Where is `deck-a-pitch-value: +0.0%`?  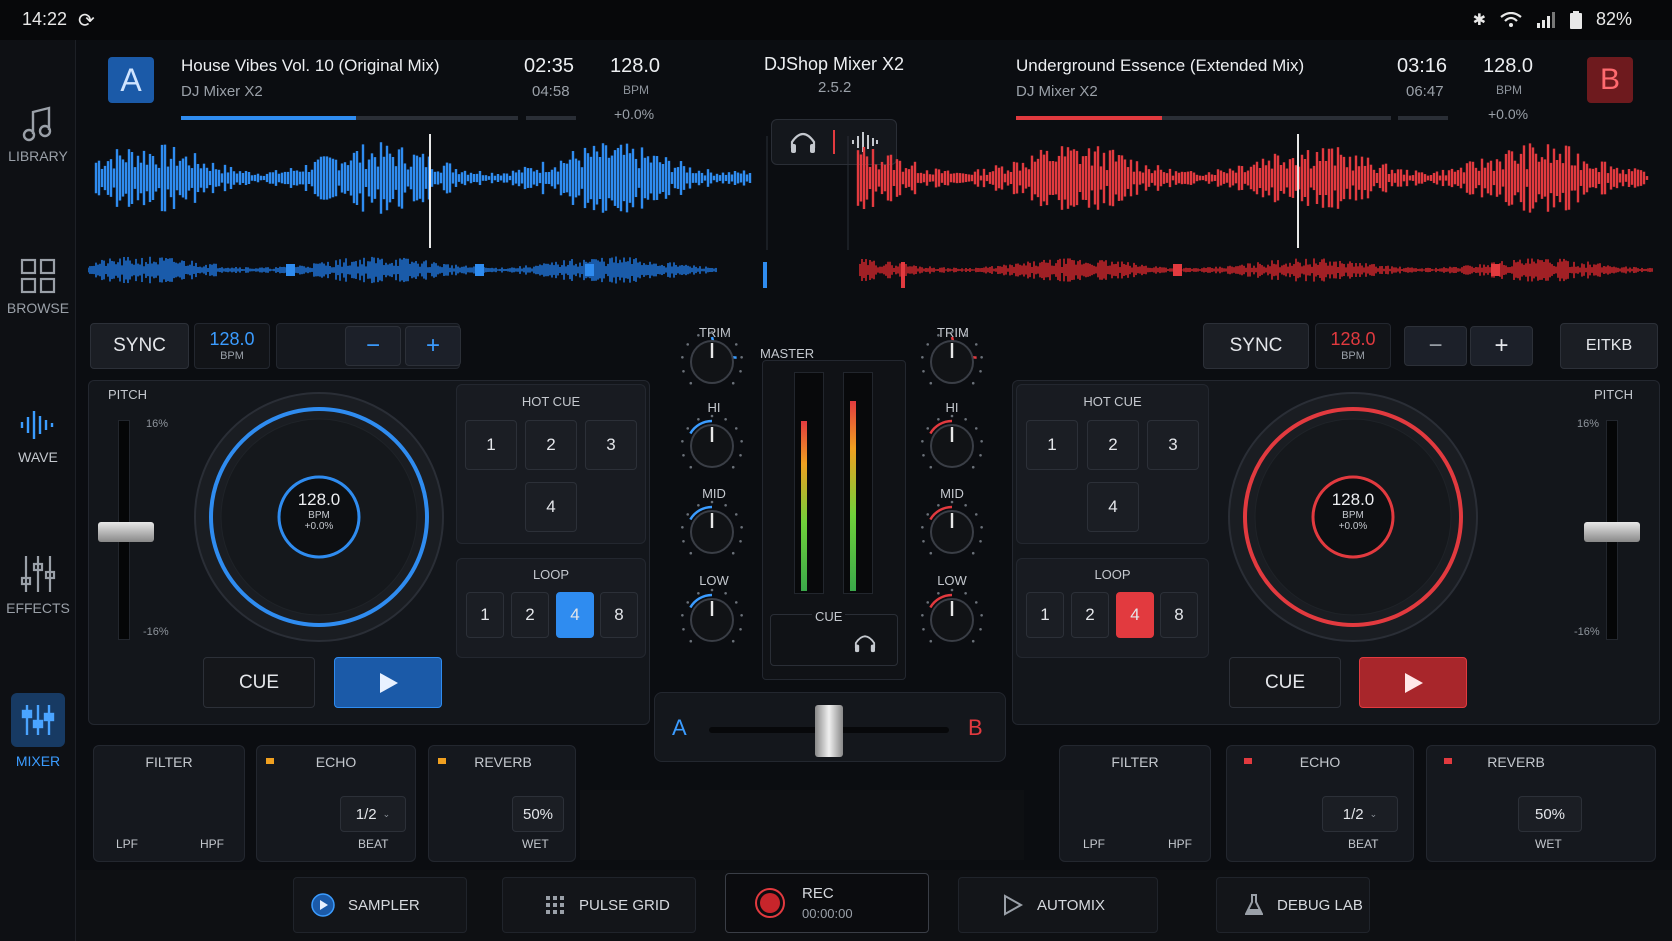 deck-a-pitch-value: +0.0% is located at coordinates (634, 114).